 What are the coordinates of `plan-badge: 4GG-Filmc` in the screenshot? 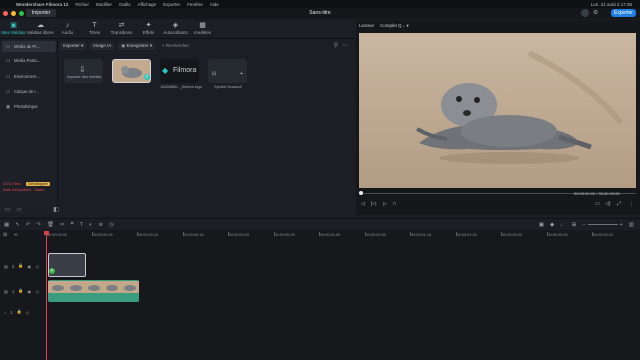 It's located at (12, 184).